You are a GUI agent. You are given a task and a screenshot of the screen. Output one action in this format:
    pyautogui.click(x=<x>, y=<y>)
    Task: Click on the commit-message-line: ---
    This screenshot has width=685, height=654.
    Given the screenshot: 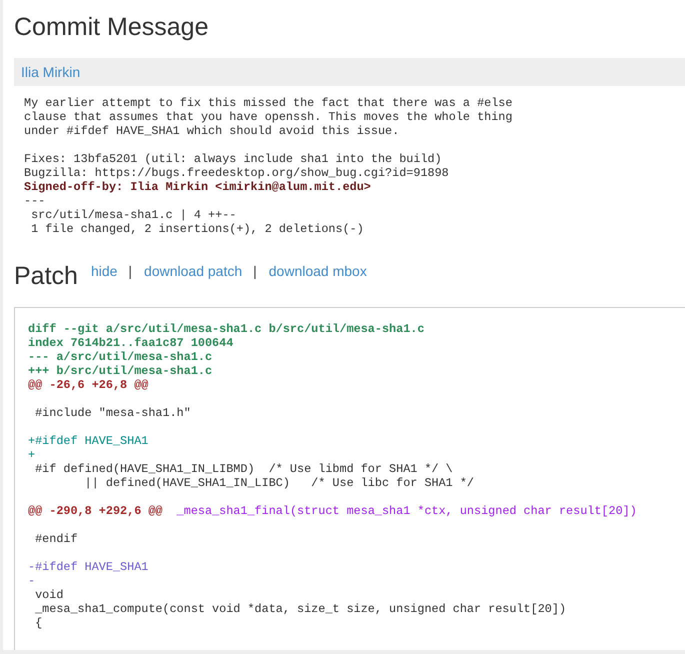 What is the action you would take?
    pyautogui.click(x=35, y=201)
    